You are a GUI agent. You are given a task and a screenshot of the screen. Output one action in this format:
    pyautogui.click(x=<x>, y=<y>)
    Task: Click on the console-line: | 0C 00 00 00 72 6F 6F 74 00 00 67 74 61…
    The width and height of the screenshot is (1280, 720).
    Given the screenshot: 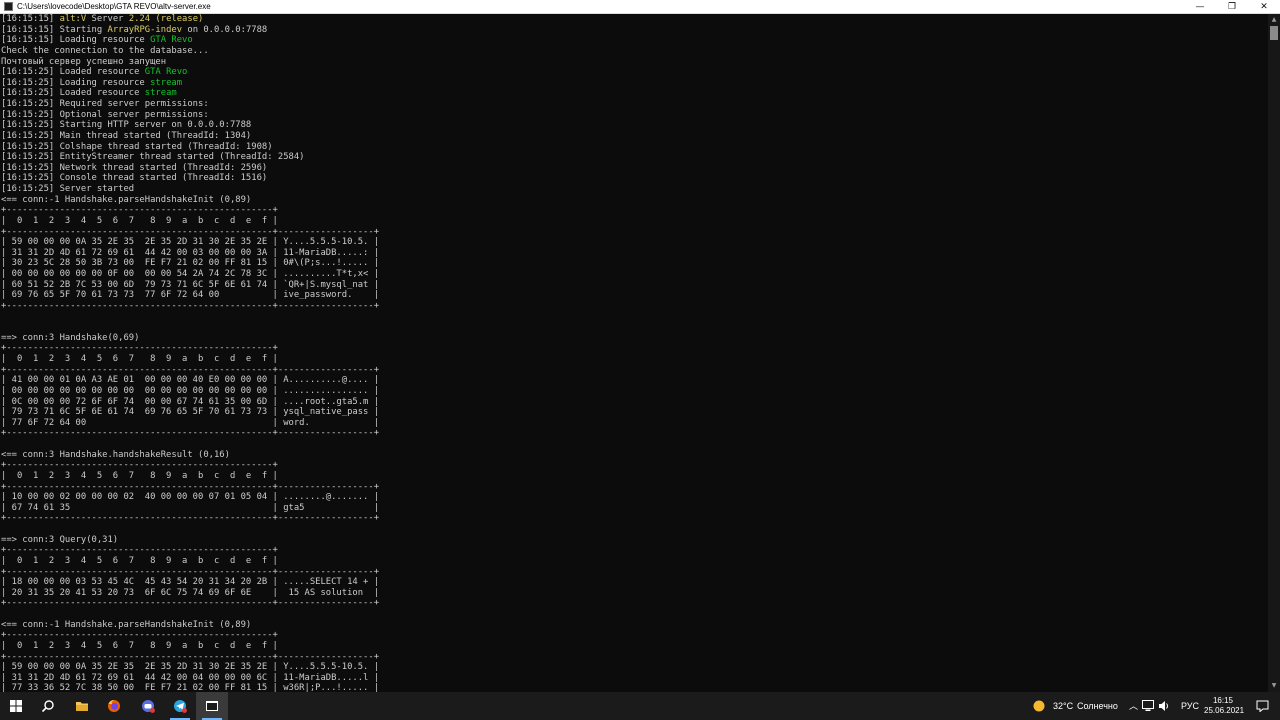 What is the action you would take?
    pyautogui.click(x=190, y=402)
    